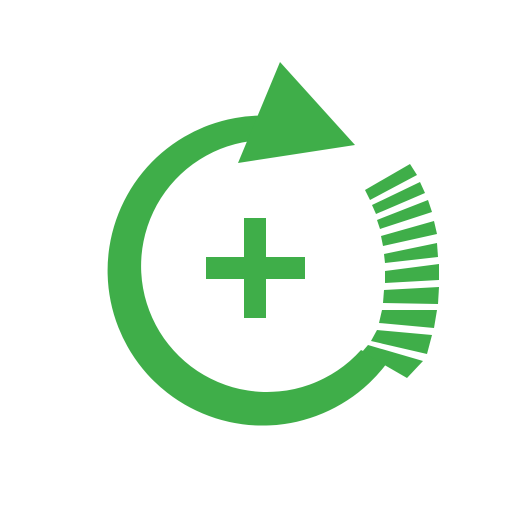 This screenshot has width=512, height=512. Describe the element at coordinates (255, 268) in the screenshot. I see `plus-horizontal-bar` at that location.